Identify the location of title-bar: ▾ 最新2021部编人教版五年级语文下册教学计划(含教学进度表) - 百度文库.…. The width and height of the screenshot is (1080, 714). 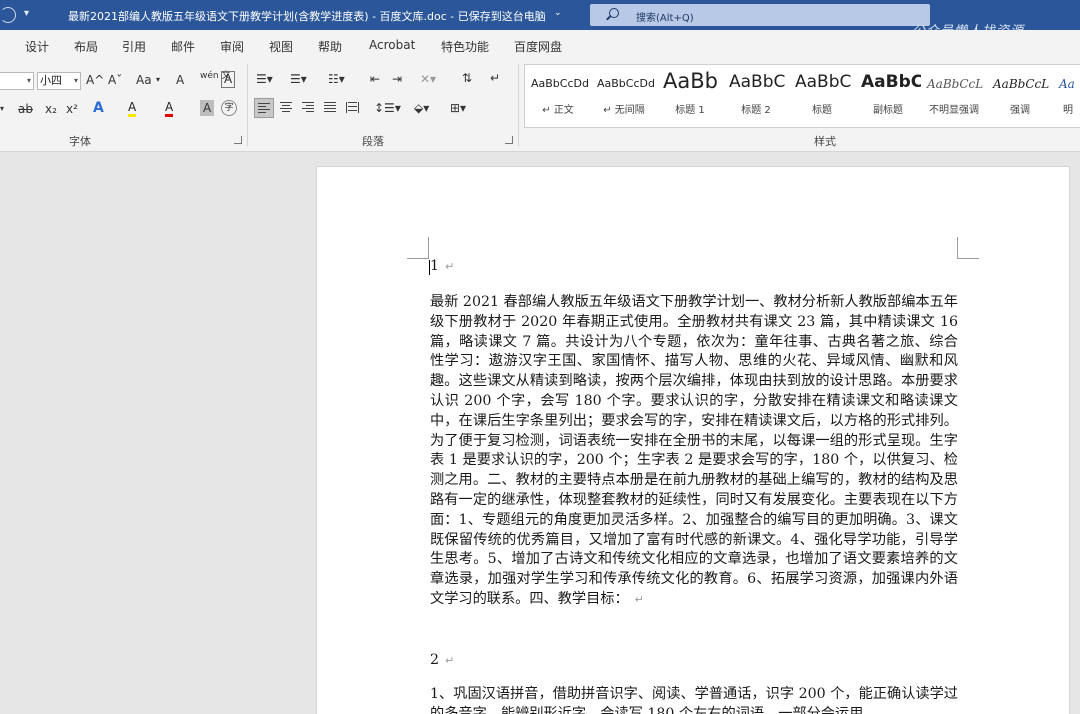
(540, 19).